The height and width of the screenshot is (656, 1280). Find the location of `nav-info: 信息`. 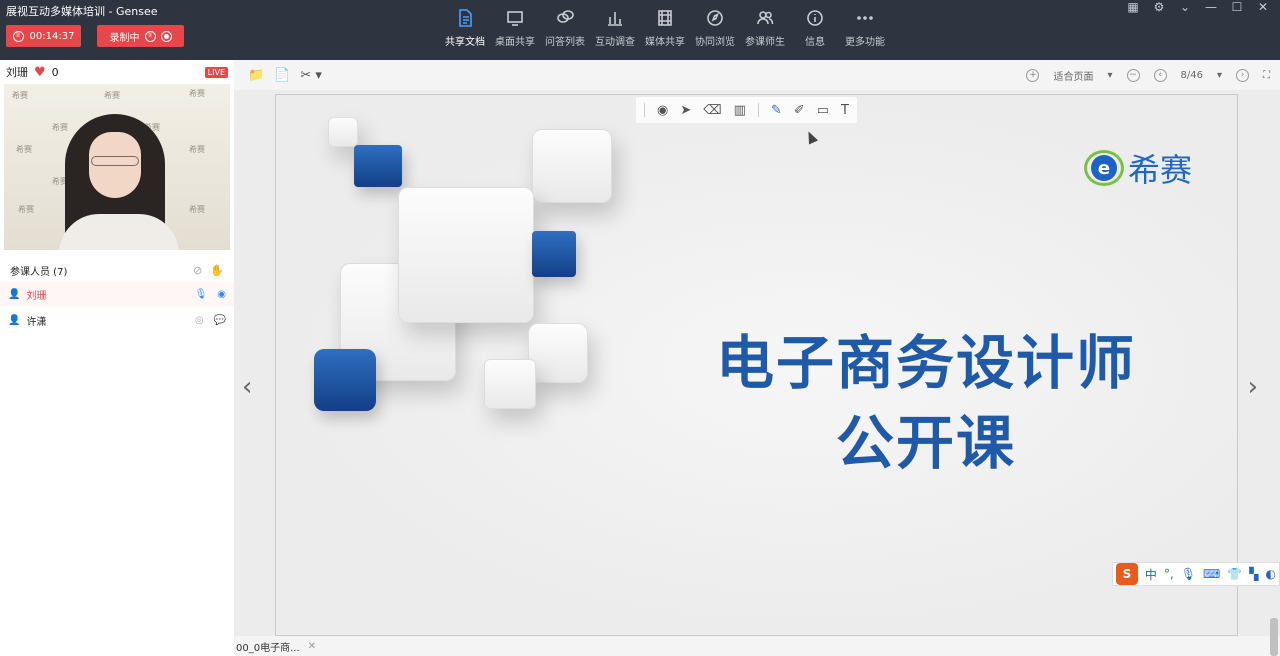

nav-info: 信息 is located at coordinates (815, 28).